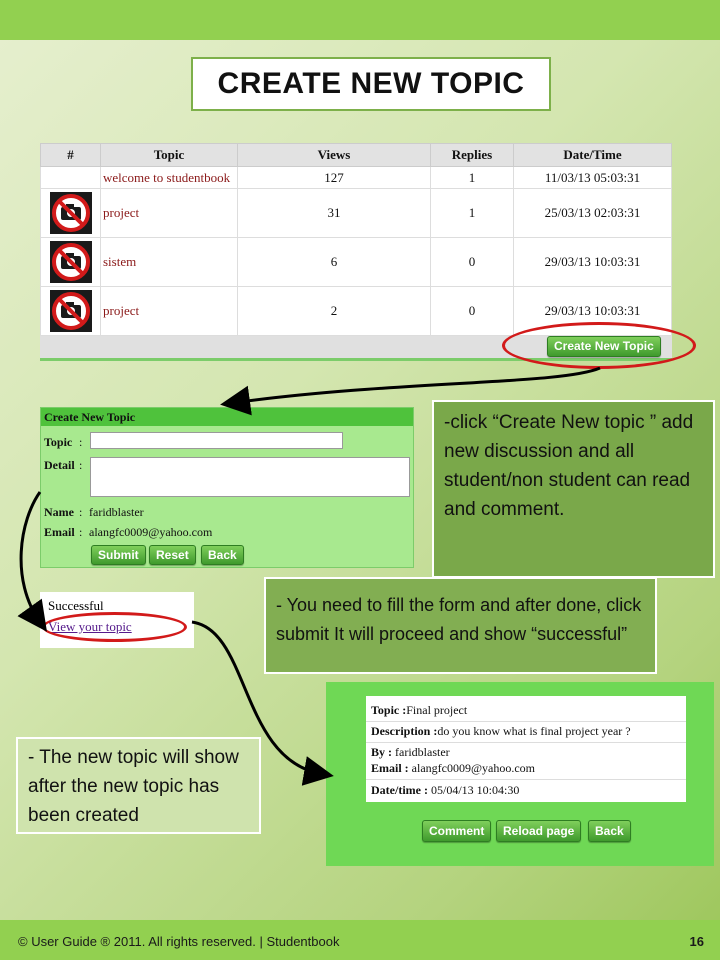  What do you see at coordinates (404, 731) in the screenshot?
I see `result-desc-label: Description :` at bounding box center [404, 731].